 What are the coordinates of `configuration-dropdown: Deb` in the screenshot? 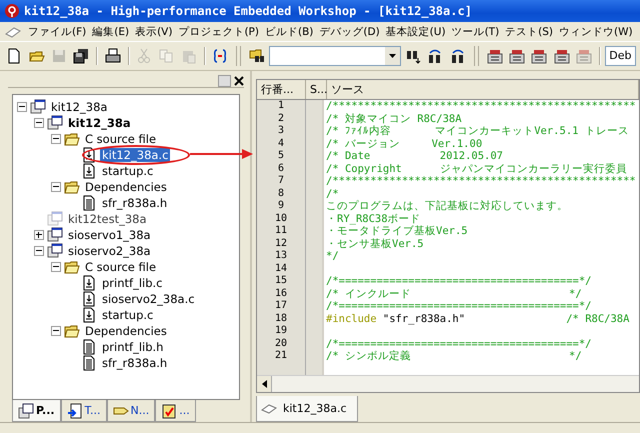 It's located at (620, 56).